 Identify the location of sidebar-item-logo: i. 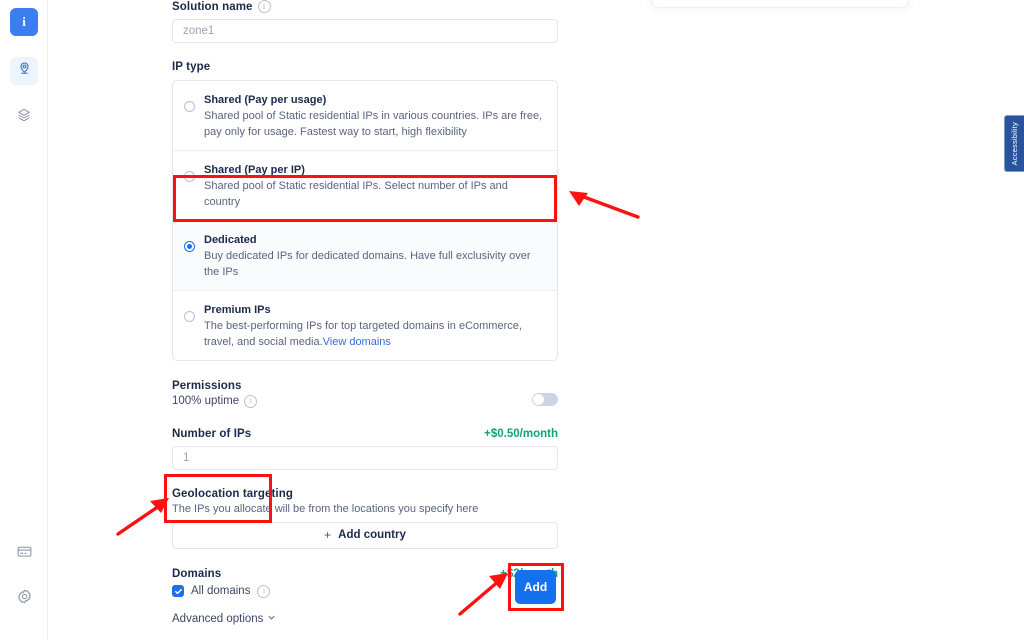
(24, 22).